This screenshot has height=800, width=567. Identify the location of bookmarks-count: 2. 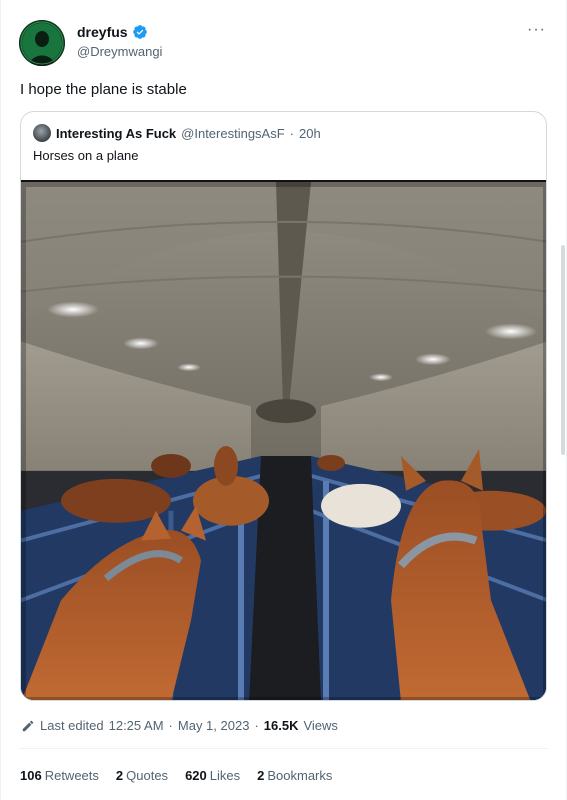
(261, 775).